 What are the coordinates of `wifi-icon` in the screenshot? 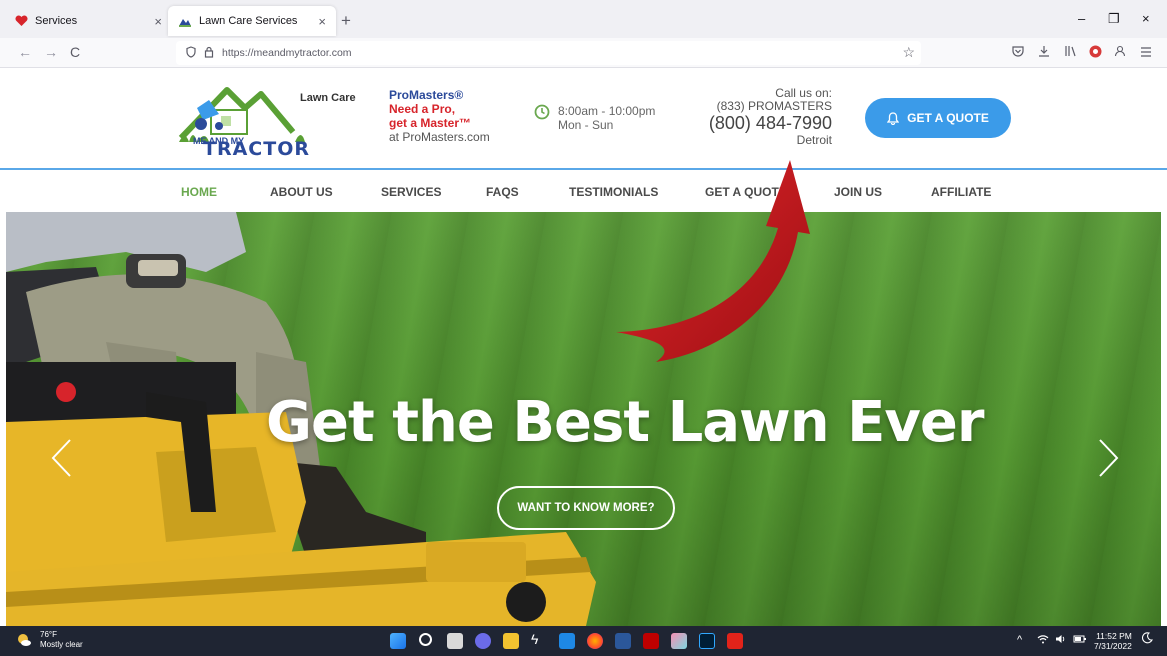 It's located at (1043, 640).